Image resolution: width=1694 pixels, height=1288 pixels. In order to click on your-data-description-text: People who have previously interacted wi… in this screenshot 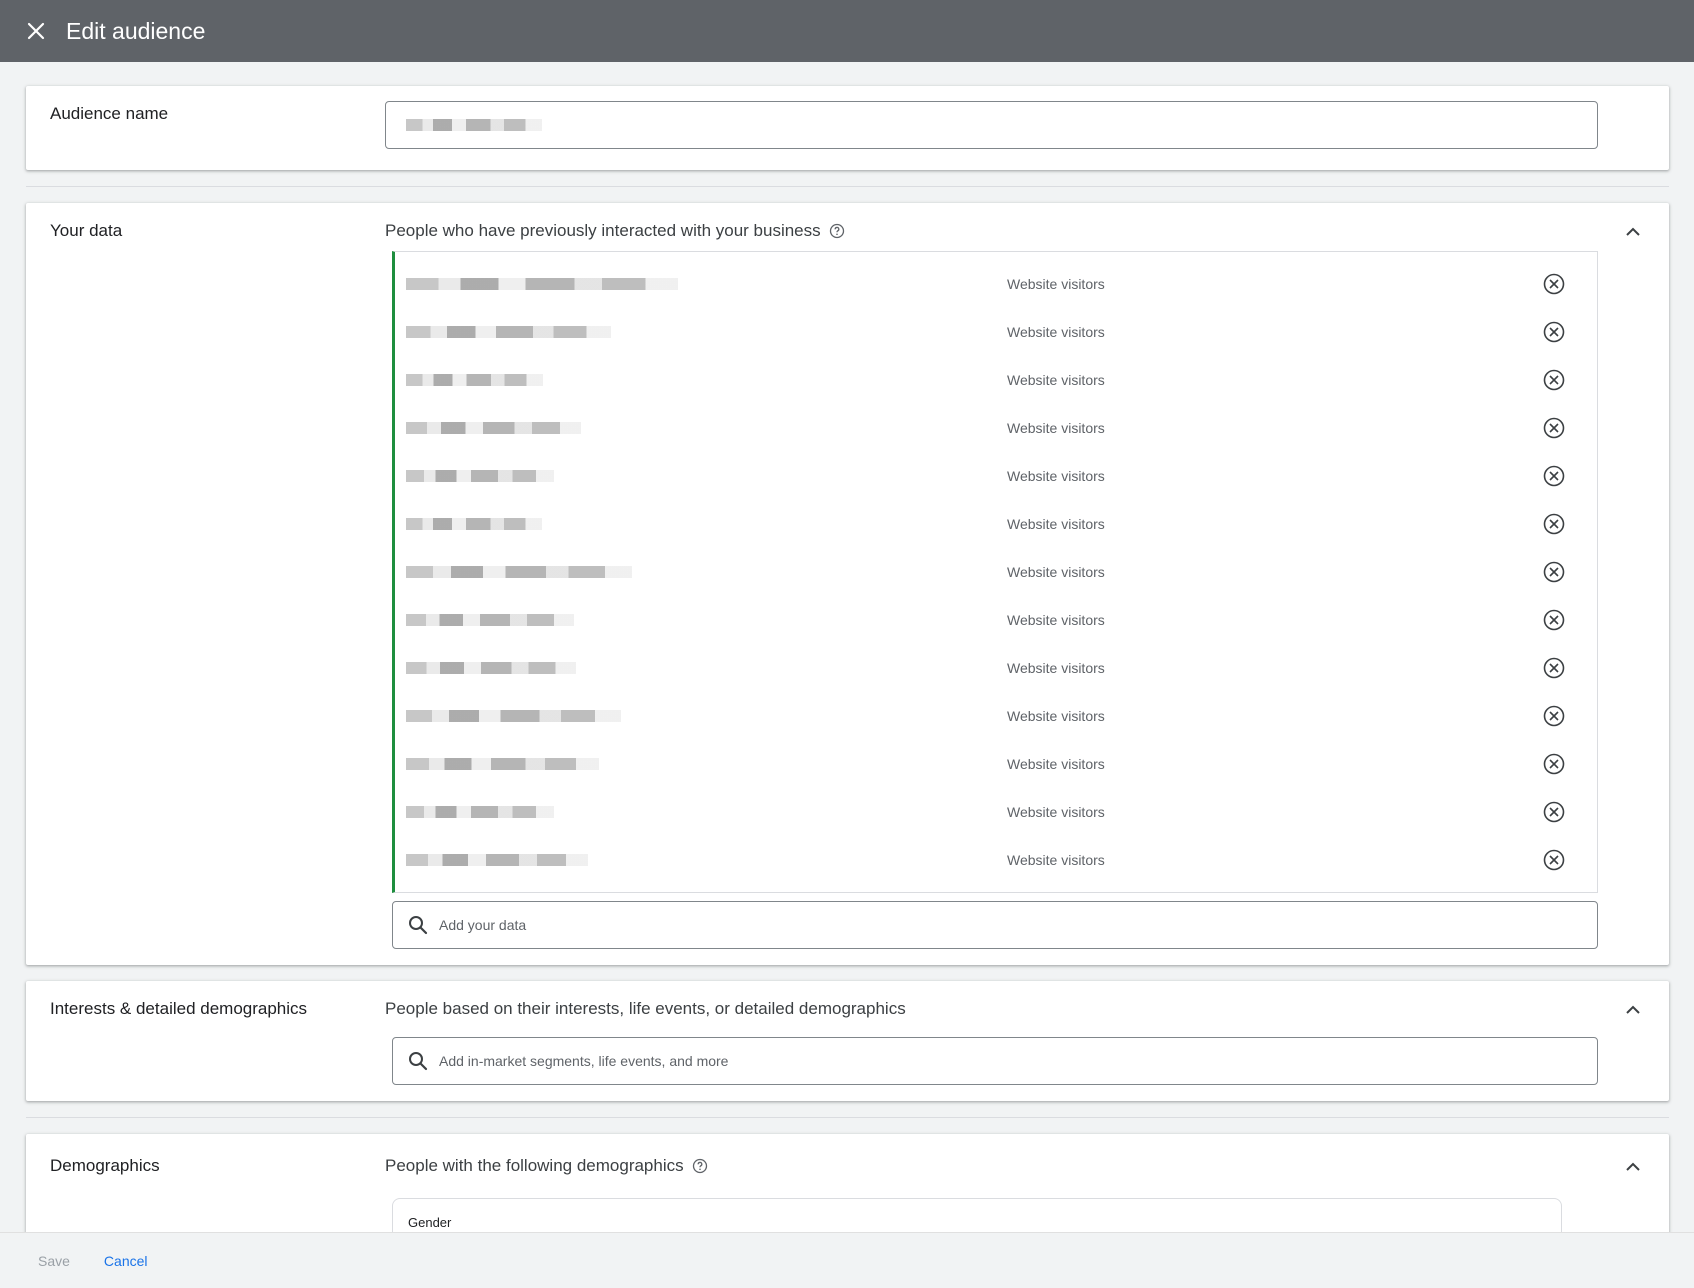, I will do `click(603, 230)`.